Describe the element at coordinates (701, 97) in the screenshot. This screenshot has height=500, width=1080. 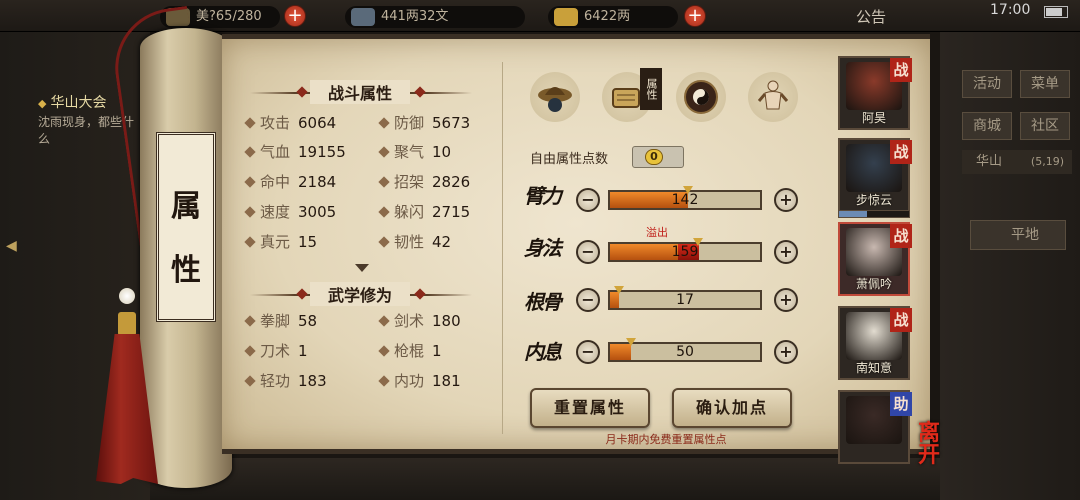
I see `skills-tab-bagua-icon` at that location.